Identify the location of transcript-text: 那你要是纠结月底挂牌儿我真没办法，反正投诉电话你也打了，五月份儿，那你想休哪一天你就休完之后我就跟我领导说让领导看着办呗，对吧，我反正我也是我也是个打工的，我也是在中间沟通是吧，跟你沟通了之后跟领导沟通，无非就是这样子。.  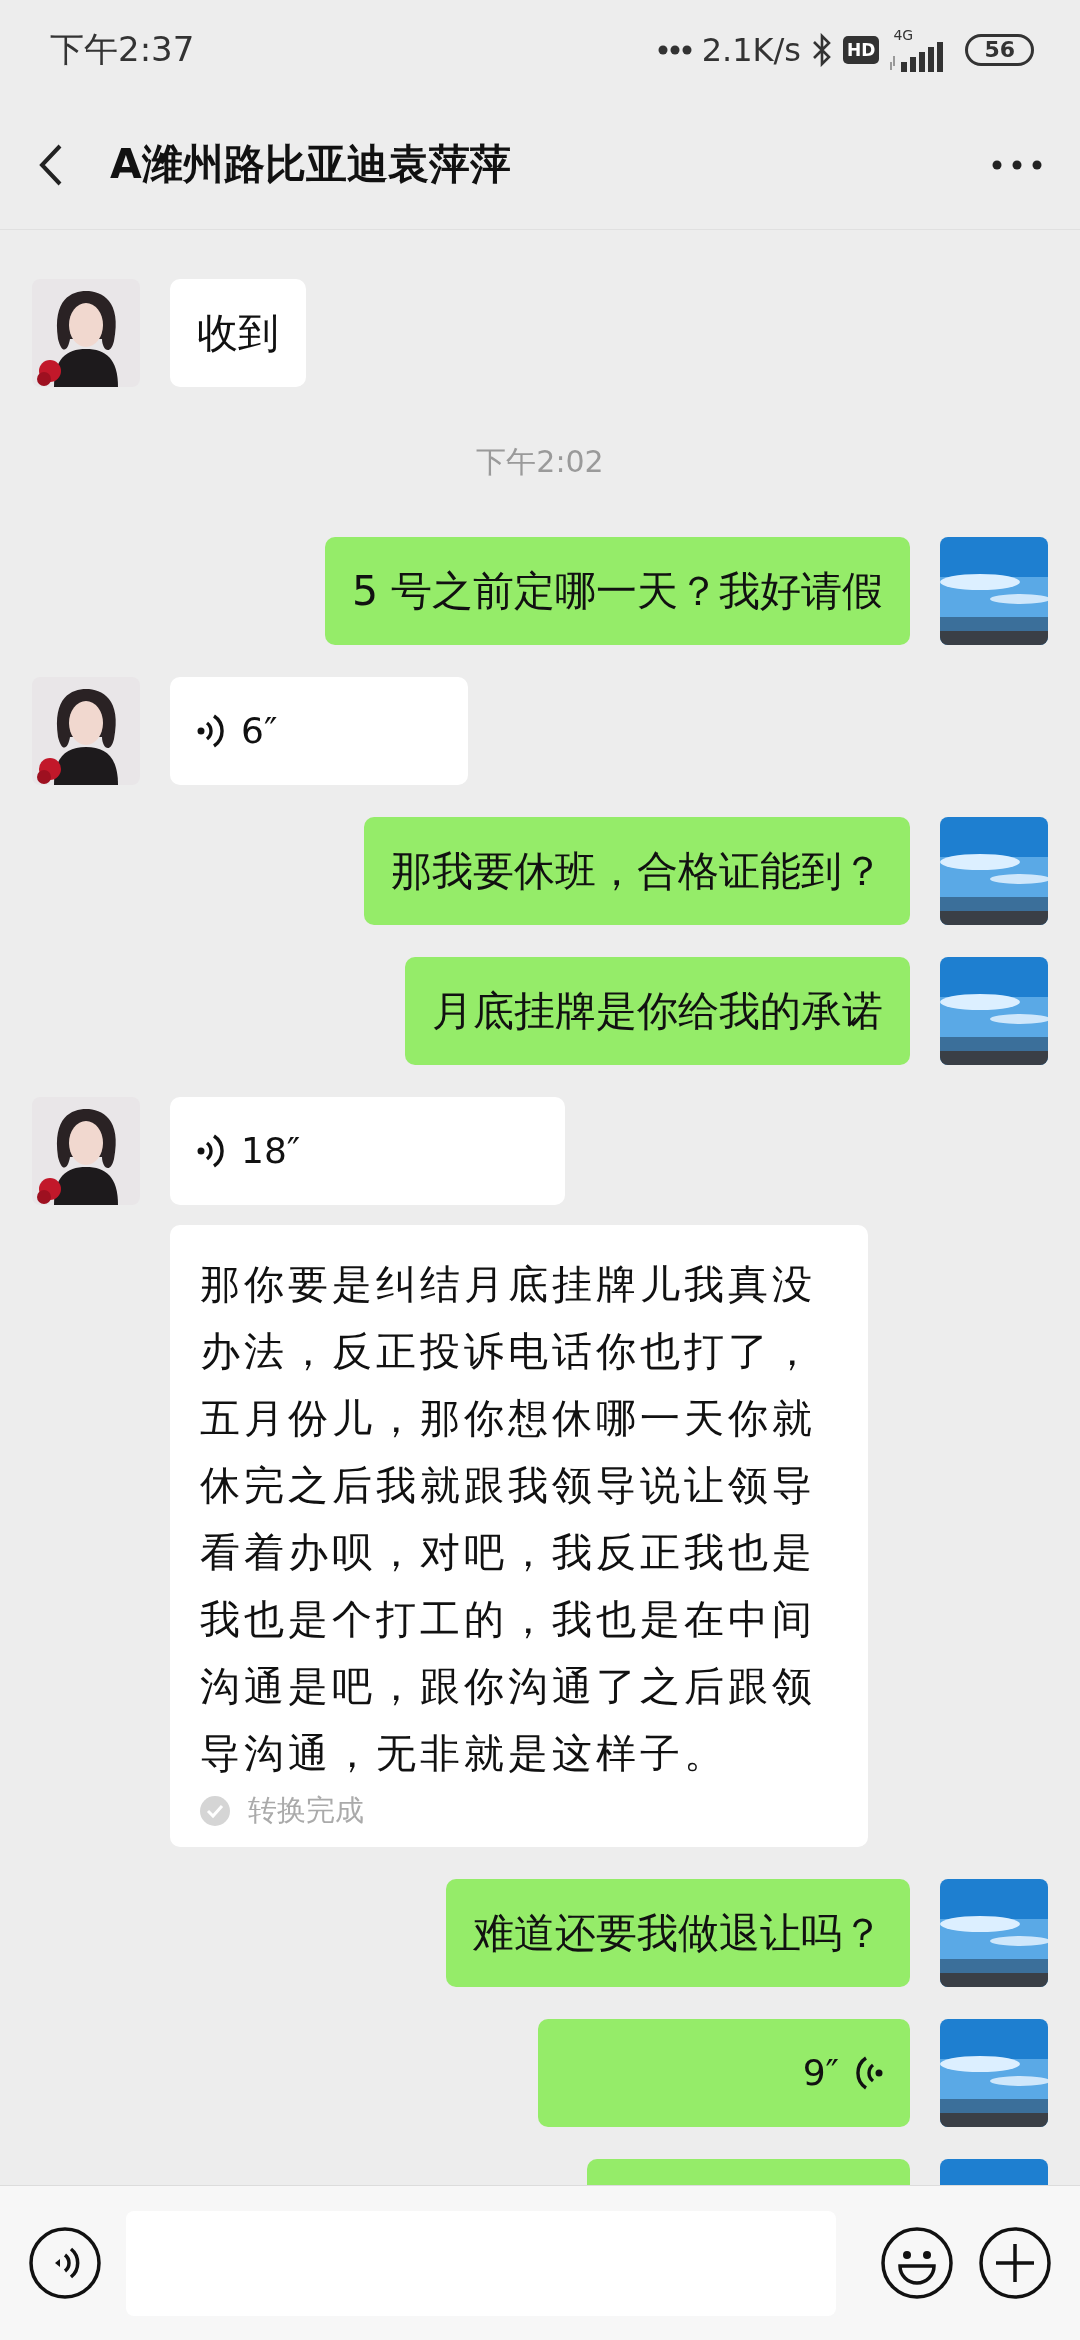
(508, 1519).